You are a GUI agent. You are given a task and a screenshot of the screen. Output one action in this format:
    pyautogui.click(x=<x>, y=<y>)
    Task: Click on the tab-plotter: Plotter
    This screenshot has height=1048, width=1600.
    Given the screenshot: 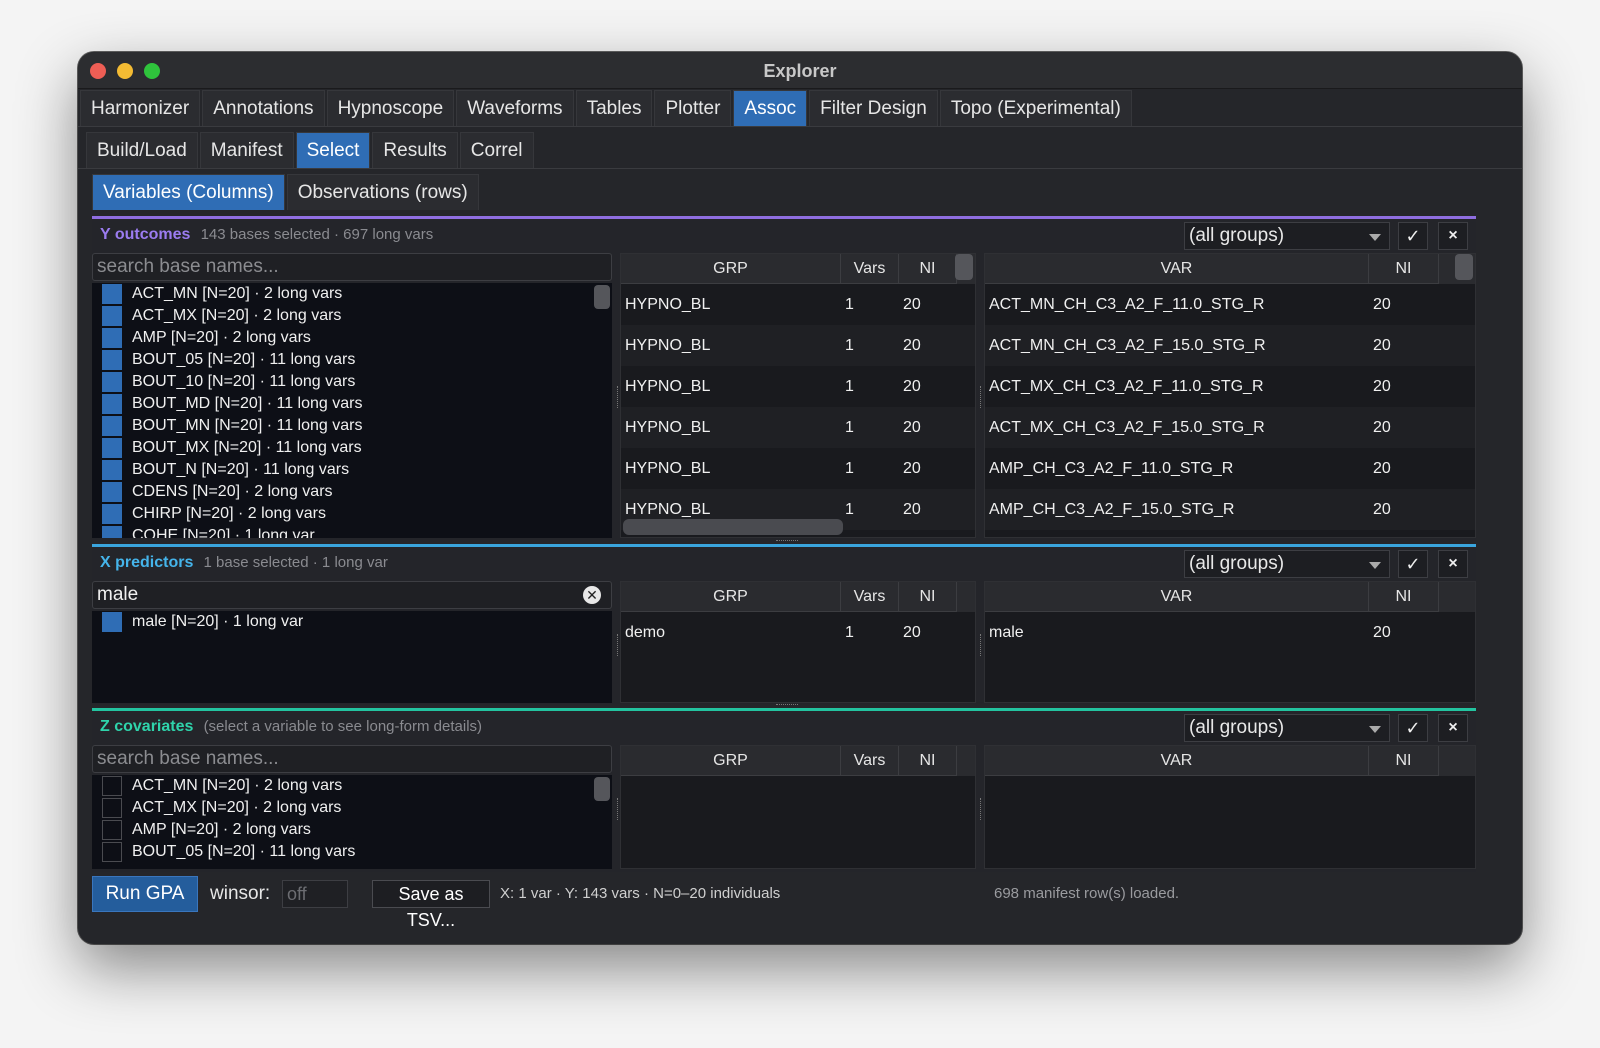 What is the action you would take?
    pyautogui.click(x=693, y=108)
    